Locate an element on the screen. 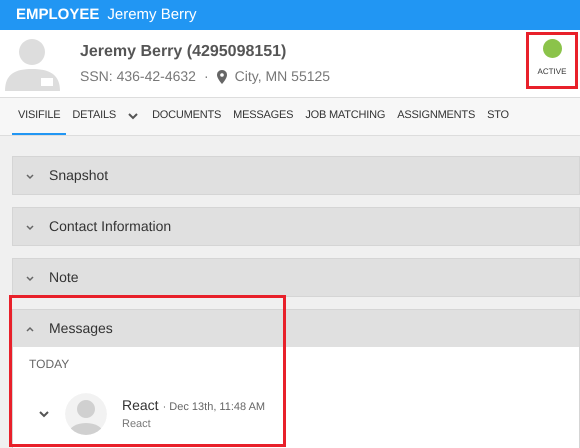 This screenshot has height=448, width=580. tab: MESSAGES is located at coordinates (263, 116).